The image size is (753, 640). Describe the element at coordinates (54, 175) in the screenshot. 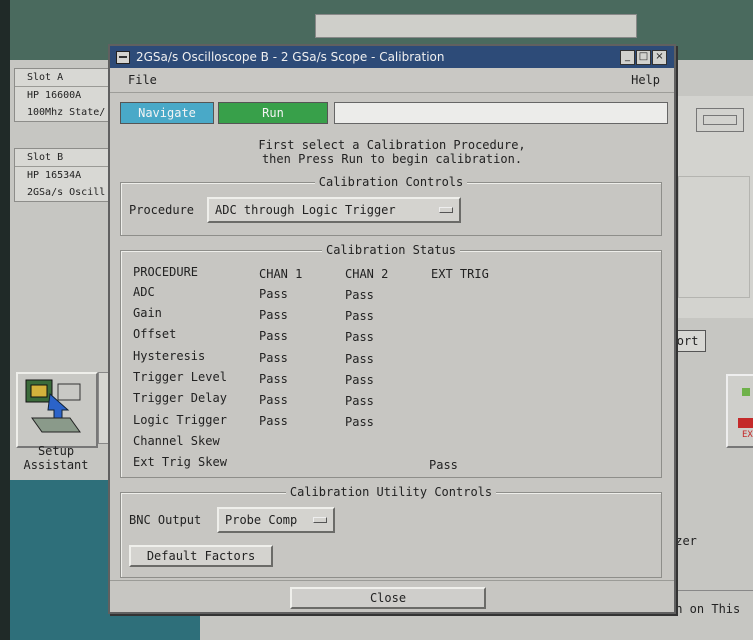

I see `slot-b-model: HP 16534A` at that location.